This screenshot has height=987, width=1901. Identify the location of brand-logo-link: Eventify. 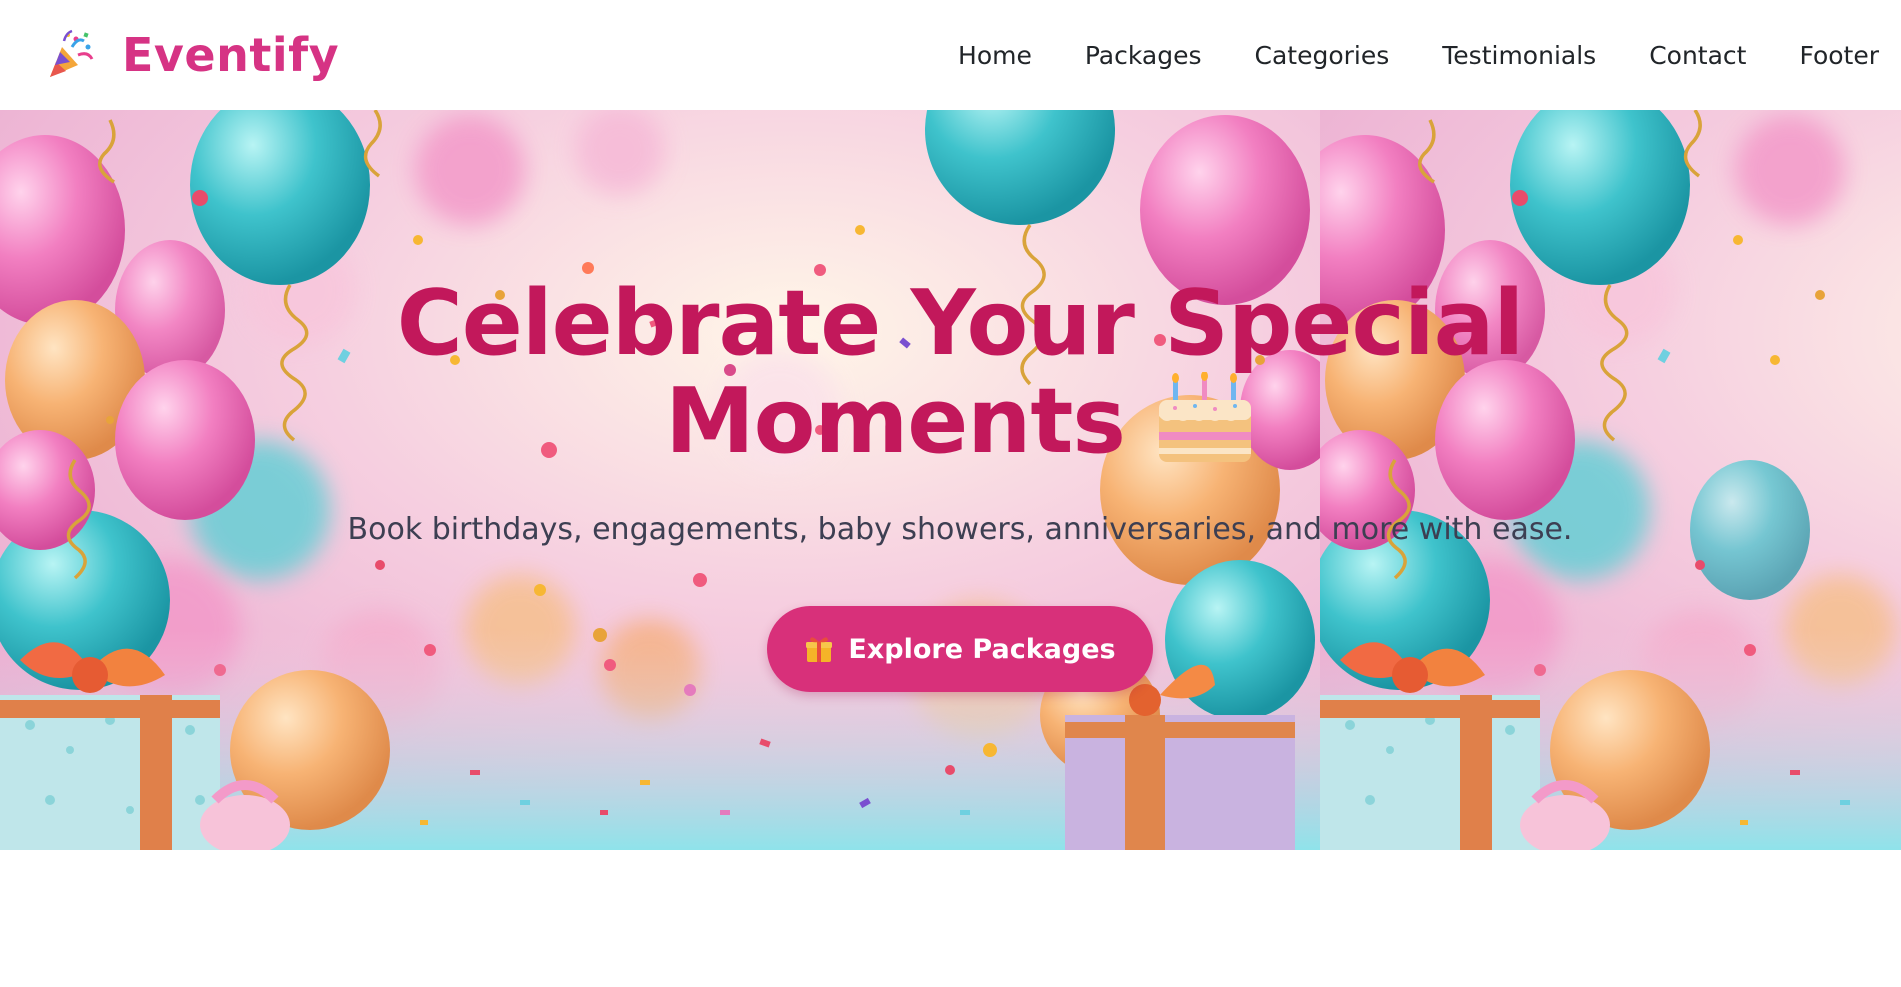
(192, 55).